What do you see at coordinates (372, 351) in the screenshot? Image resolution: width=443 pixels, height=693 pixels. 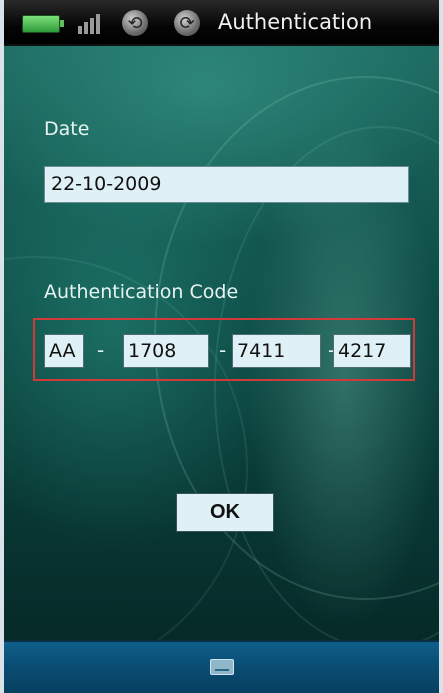 I see `code-field-3: 4217` at bounding box center [372, 351].